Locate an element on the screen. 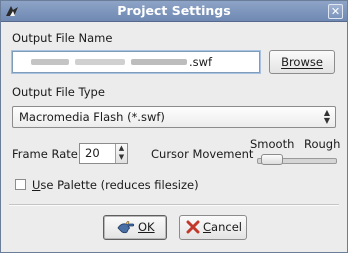  file-extension: .swf is located at coordinates (201, 62).